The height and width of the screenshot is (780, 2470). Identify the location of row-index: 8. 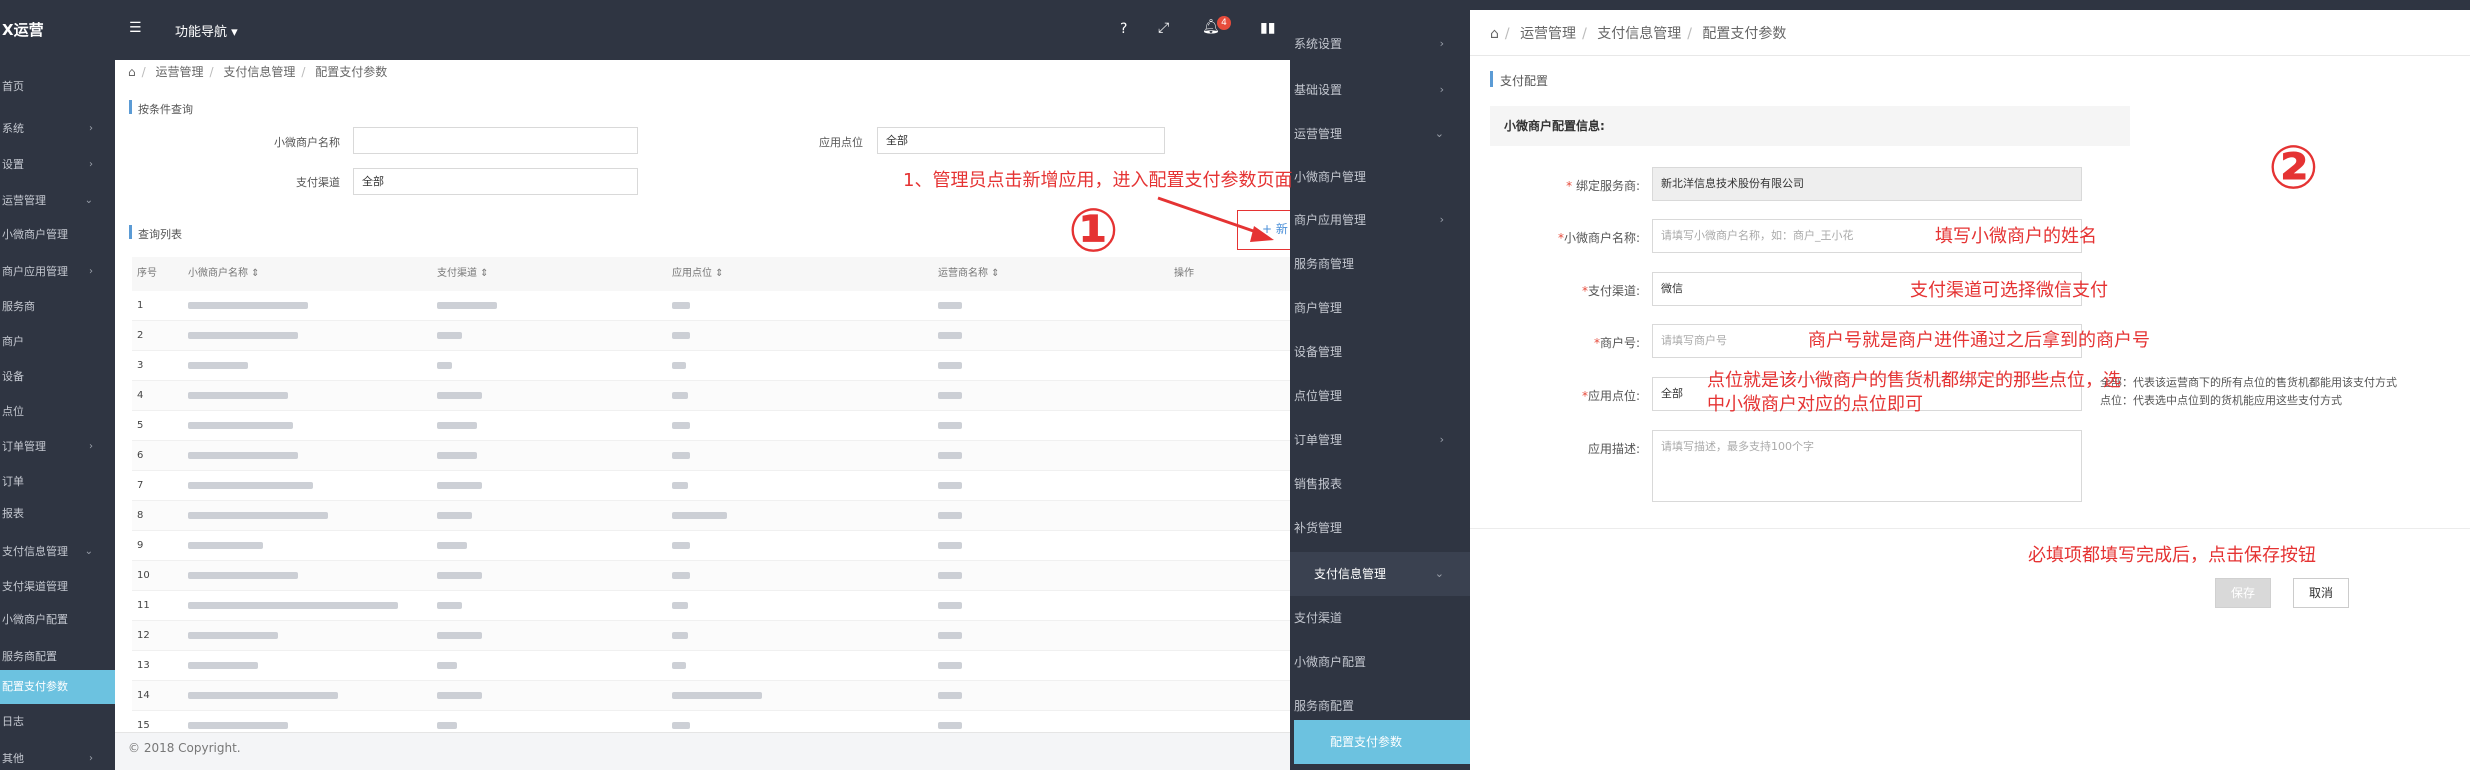
(140, 515).